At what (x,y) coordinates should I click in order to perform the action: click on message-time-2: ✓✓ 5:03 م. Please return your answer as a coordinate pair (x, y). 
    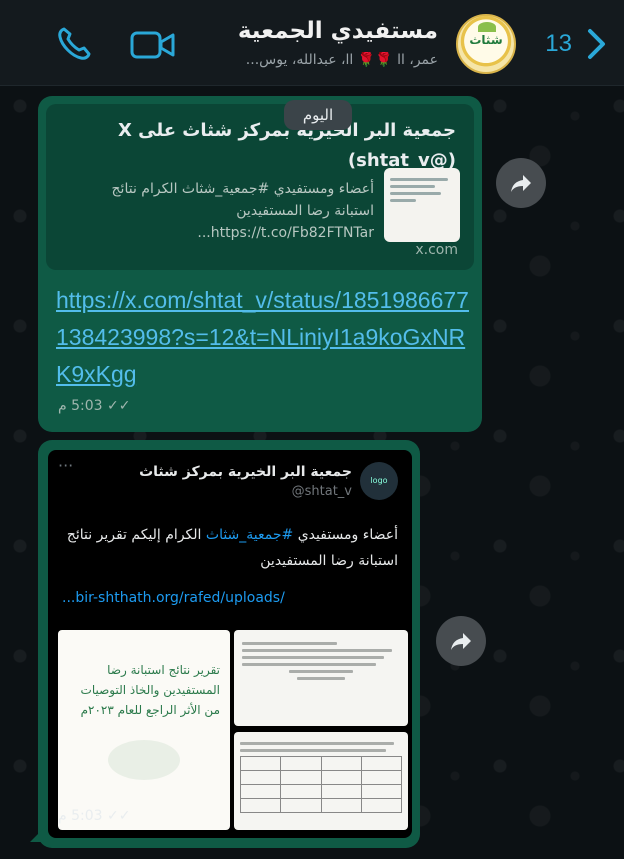
    Looking at the image, I should click on (94, 816).